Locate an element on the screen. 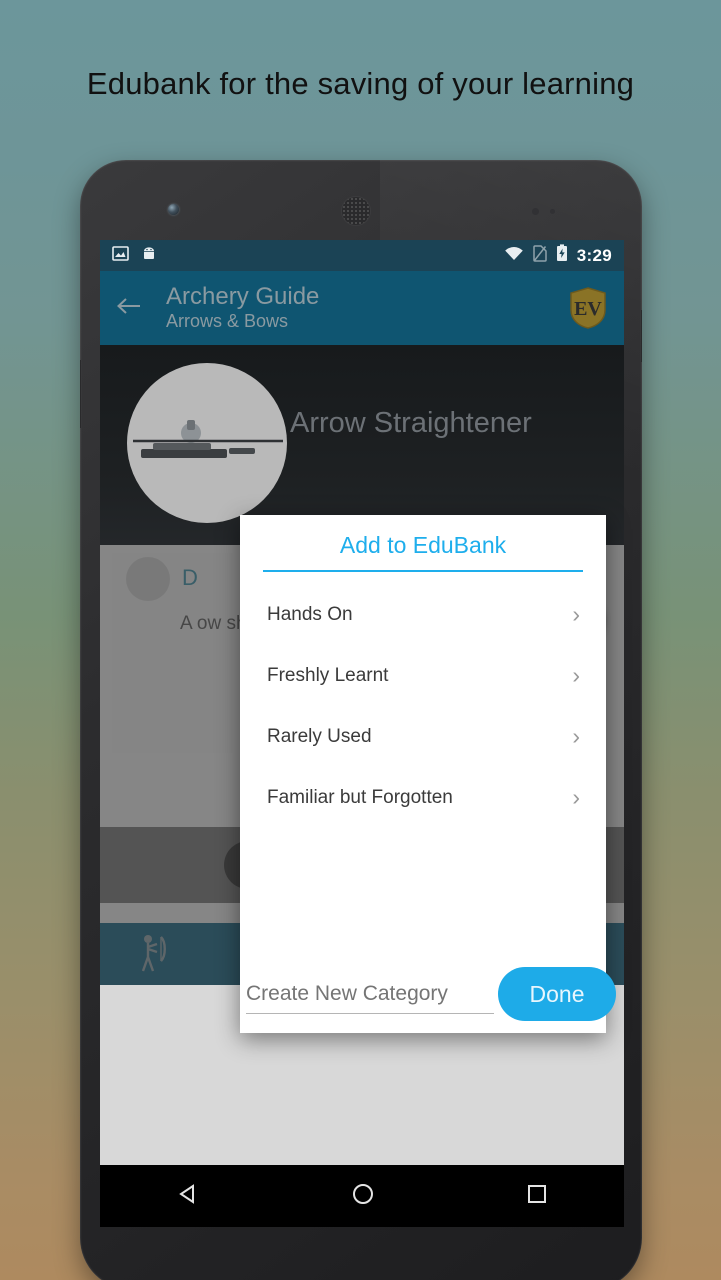 This screenshot has width=721, height=1280. square-recents-icon is located at coordinates (537, 1193).